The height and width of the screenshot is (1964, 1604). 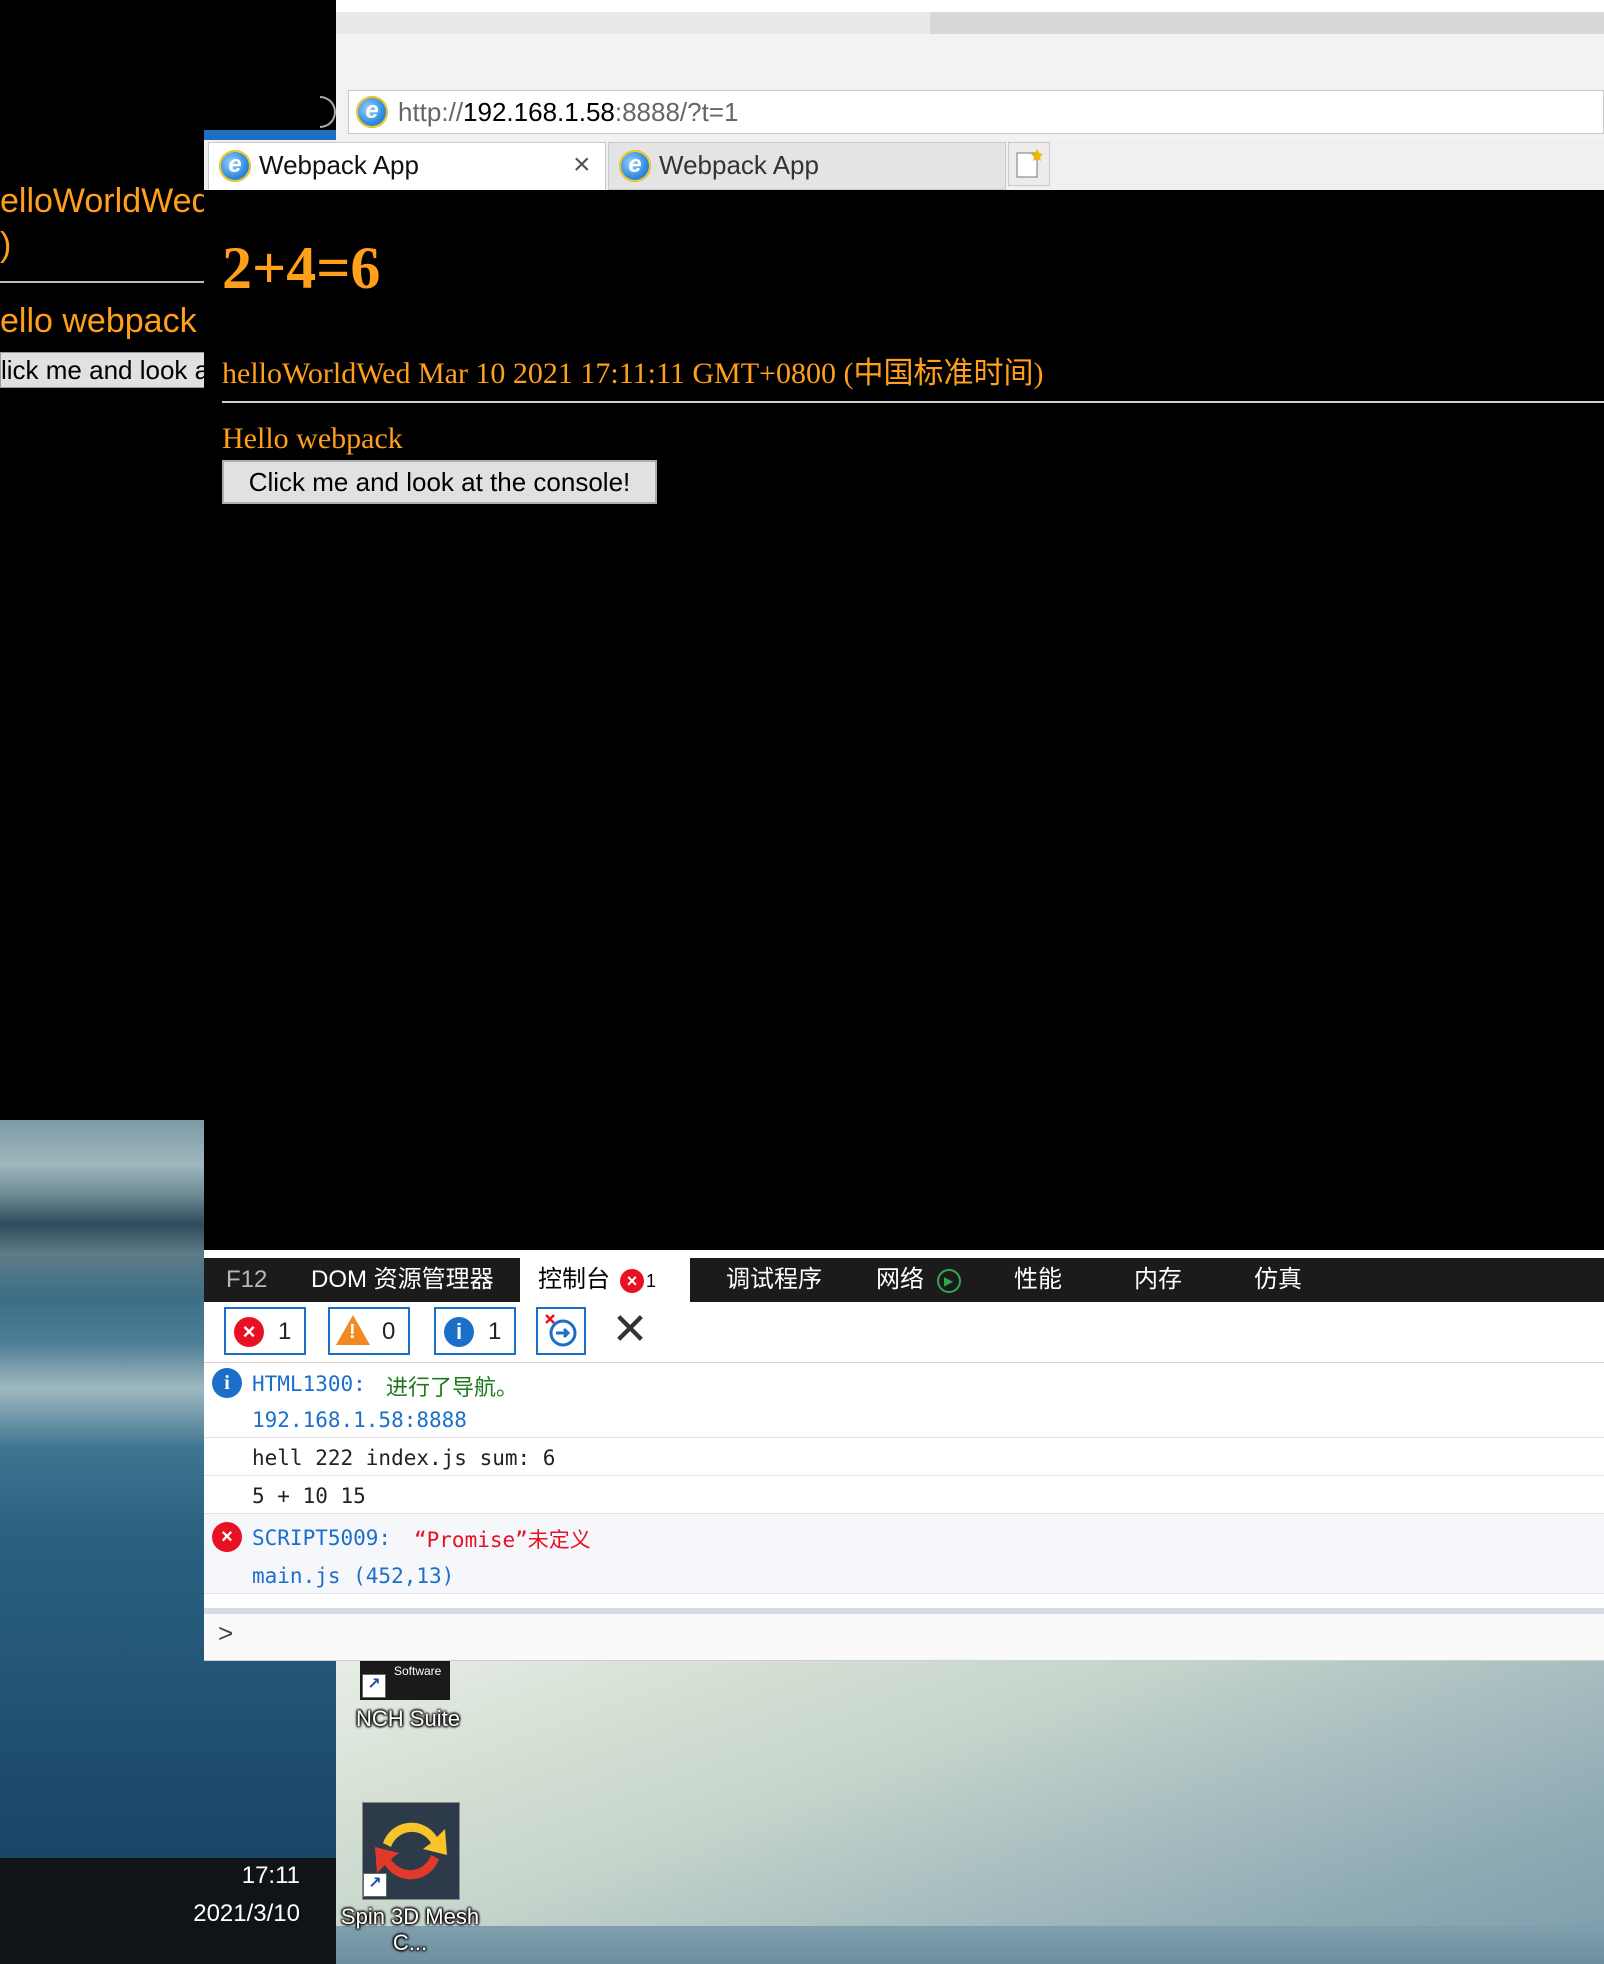 I want to click on console-button: Click me and look at the console!, so click(x=439, y=482).